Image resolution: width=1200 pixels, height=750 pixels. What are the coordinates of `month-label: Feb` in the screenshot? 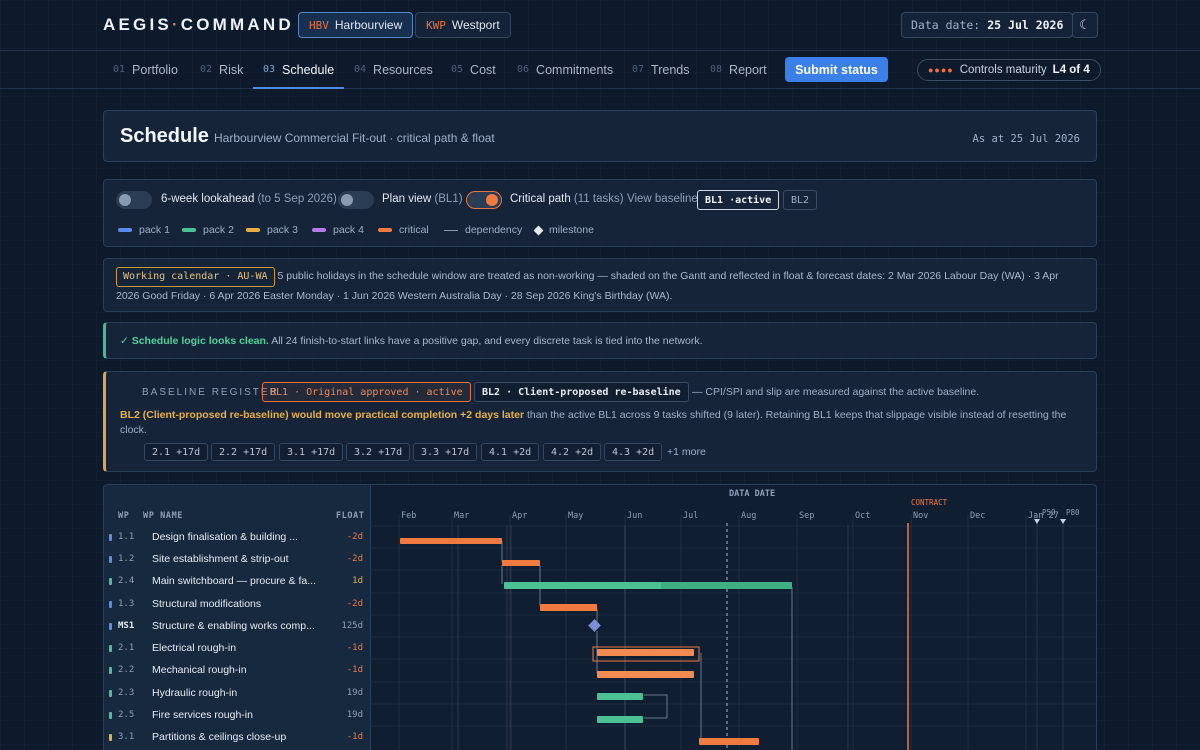 It's located at (408, 516).